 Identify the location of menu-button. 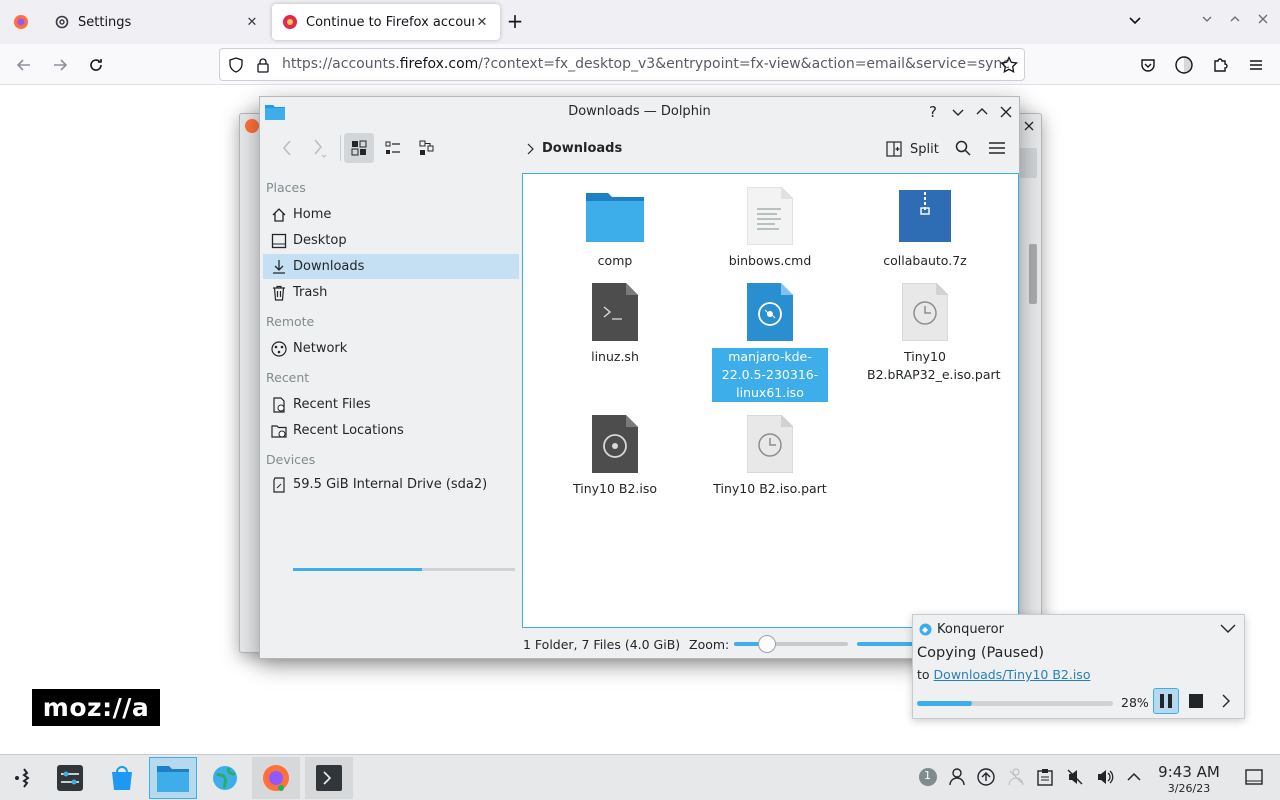
(997, 148).